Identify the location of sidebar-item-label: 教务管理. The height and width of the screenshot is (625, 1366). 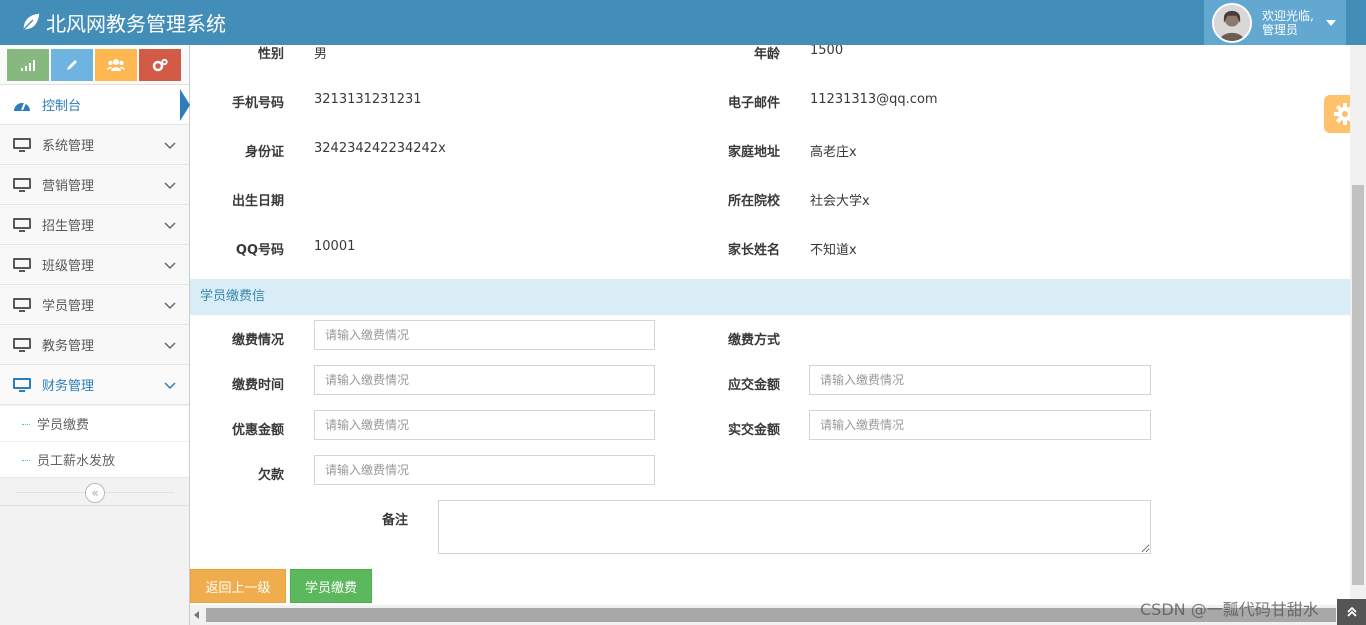
(68, 346).